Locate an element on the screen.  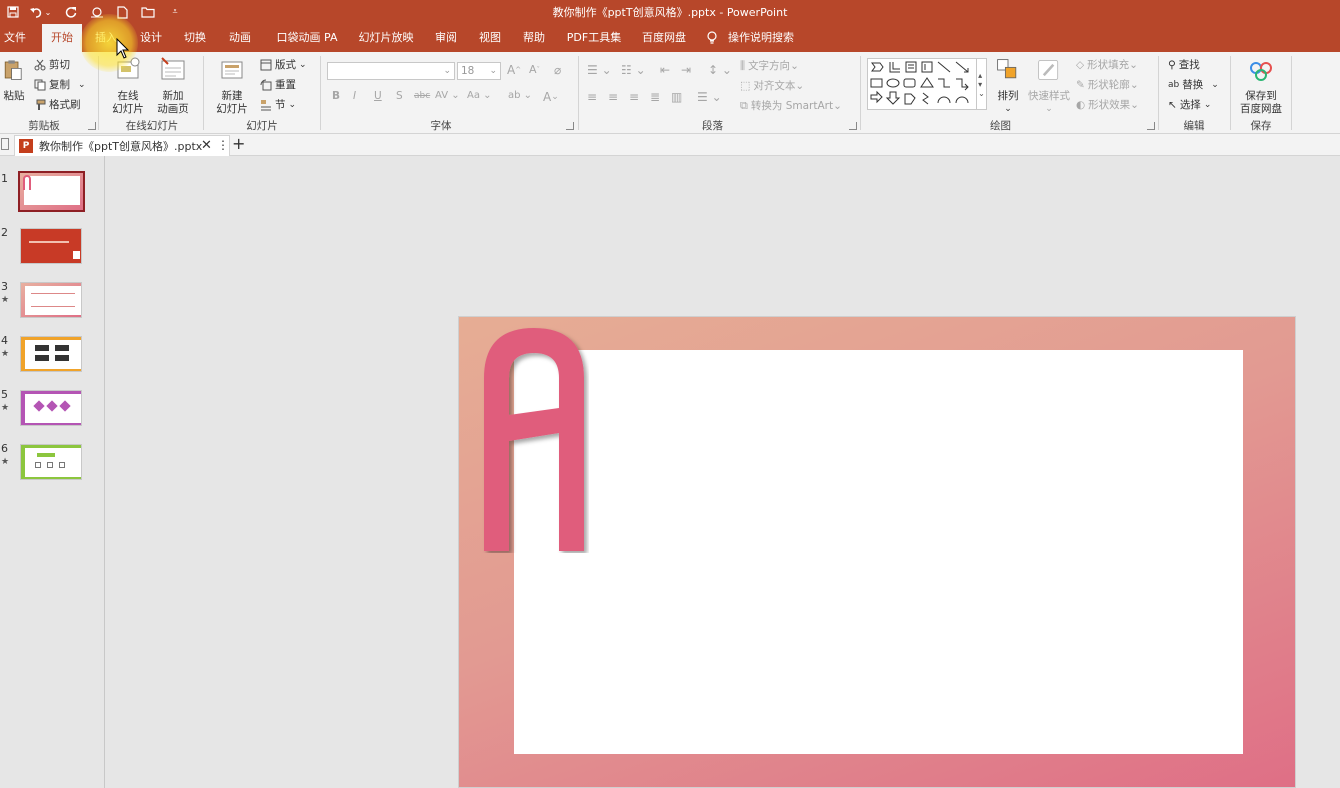
underline-icon: U is located at coordinates (378, 96).